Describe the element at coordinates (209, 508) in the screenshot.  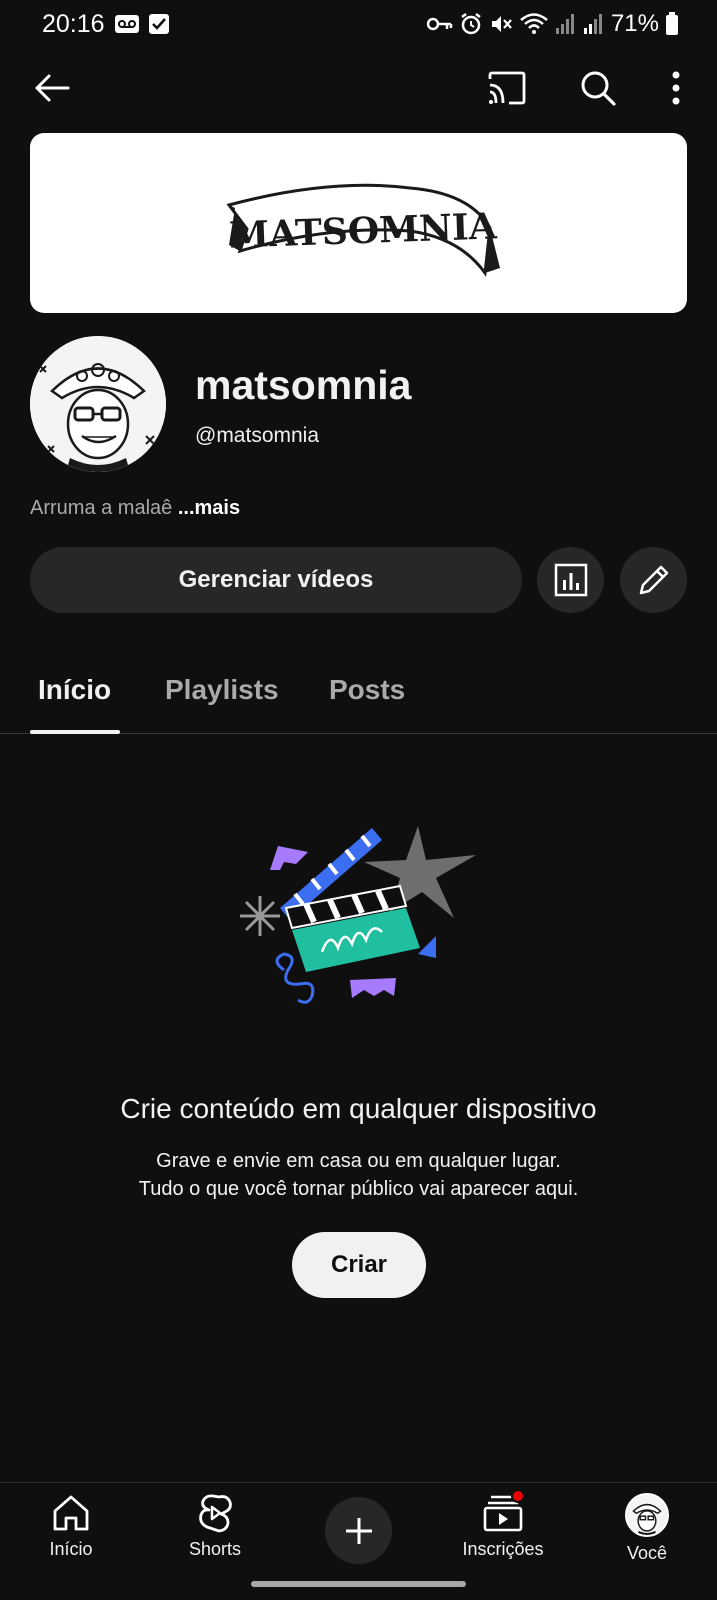
I see `description-more-link: ...mais` at that location.